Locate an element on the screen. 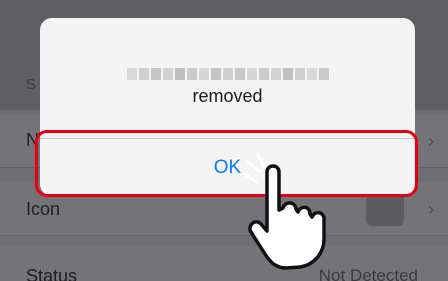 The image size is (448, 281). alert-message: removed is located at coordinates (227, 96).